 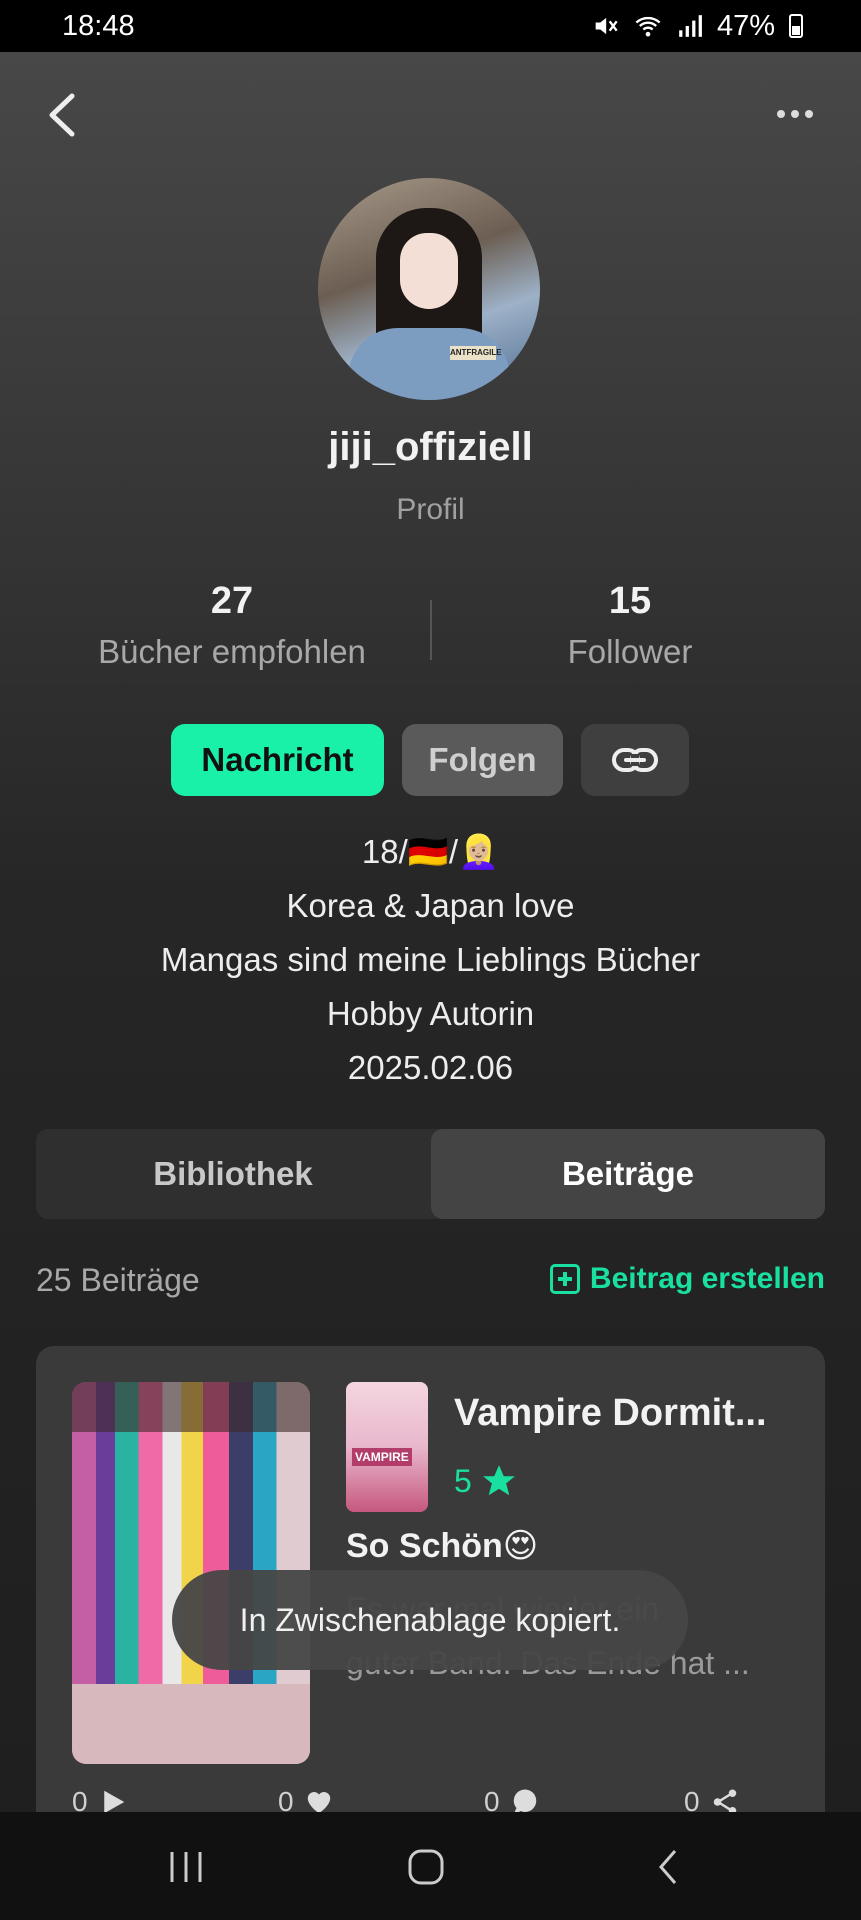 What do you see at coordinates (232, 625) in the screenshot?
I see `stat-books: 27 Bücher empfohlen` at bounding box center [232, 625].